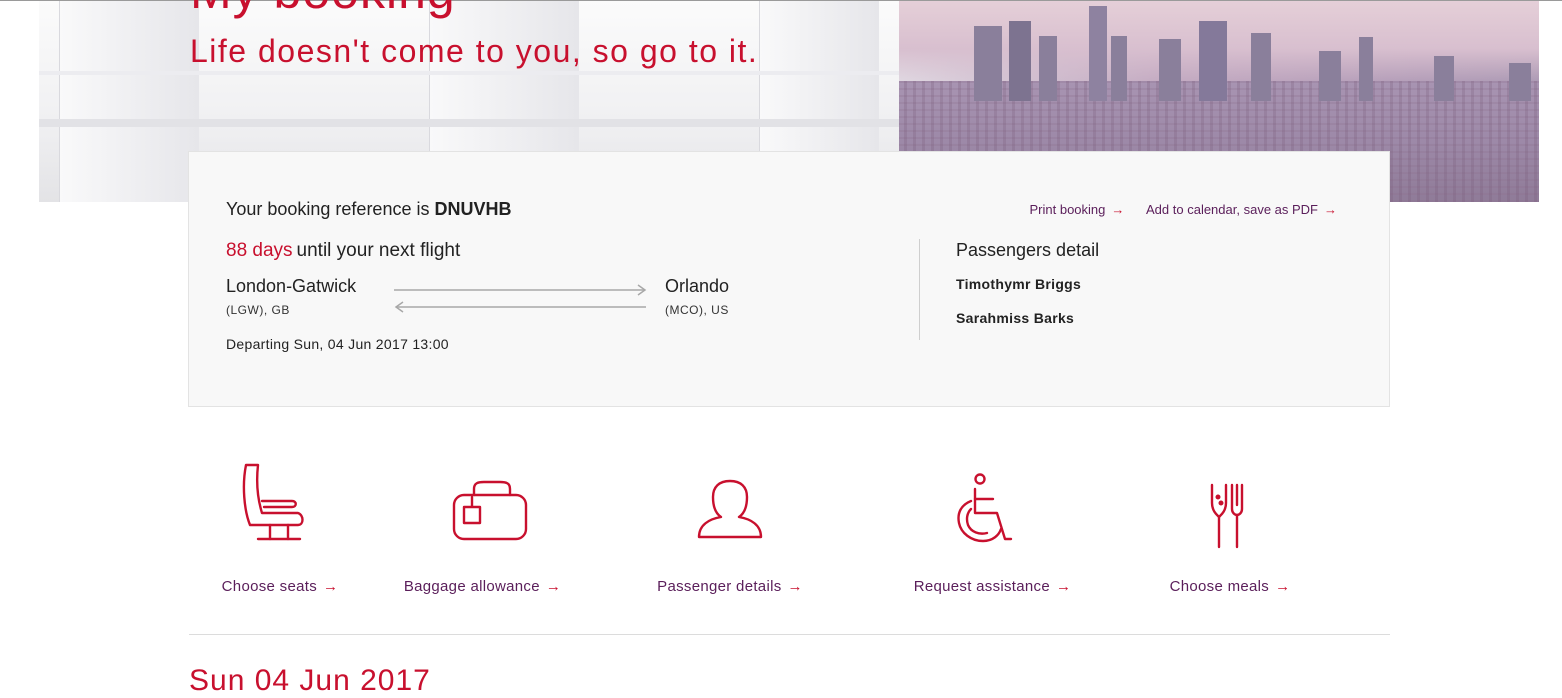  What do you see at coordinates (1015, 318) in the screenshot?
I see `passenger-name: Sarahmiss Barks` at bounding box center [1015, 318].